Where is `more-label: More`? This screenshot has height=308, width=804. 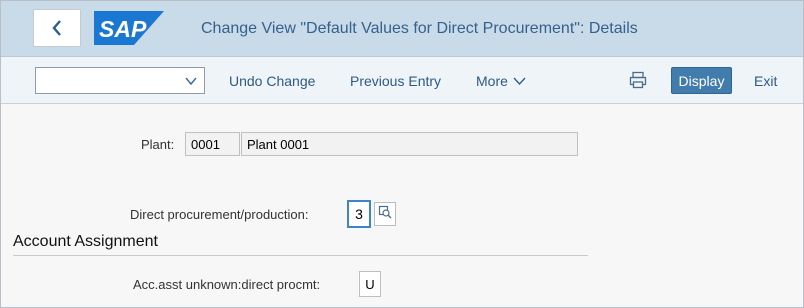
more-label: More is located at coordinates (492, 80).